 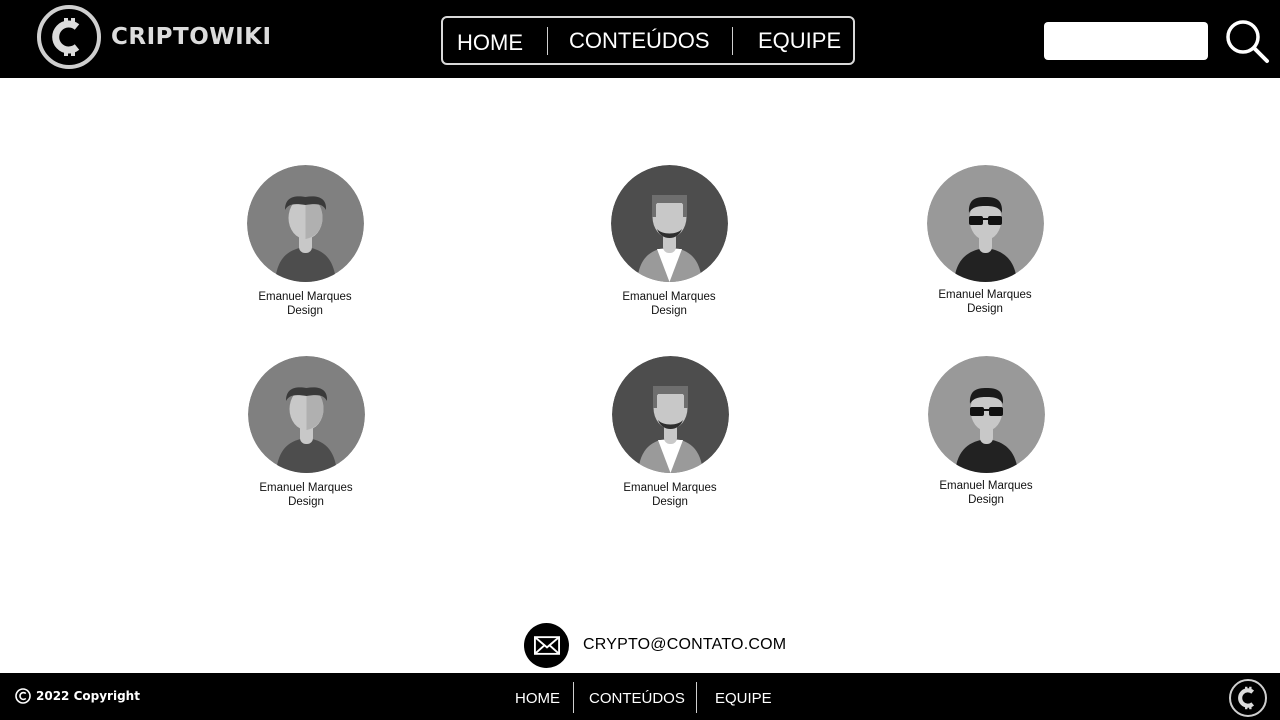 What do you see at coordinates (684, 645) in the screenshot?
I see `contact-email: CRYPTO@CONTATO.COM` at bounding box center [684, 645].